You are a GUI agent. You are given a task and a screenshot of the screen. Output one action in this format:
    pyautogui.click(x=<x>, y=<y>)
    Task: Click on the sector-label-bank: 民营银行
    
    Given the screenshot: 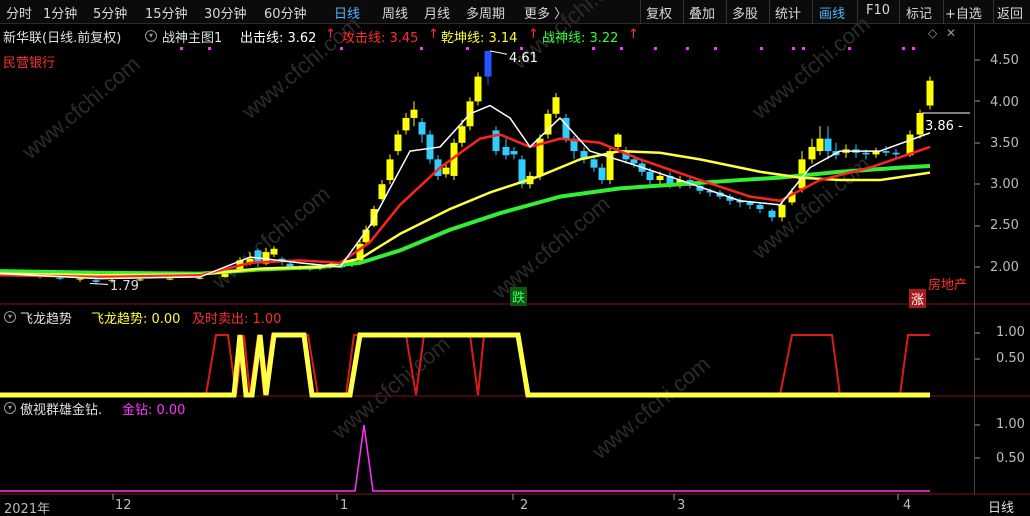 What is the action you would take?
    pyautogui.click(x=29, y=61)
    